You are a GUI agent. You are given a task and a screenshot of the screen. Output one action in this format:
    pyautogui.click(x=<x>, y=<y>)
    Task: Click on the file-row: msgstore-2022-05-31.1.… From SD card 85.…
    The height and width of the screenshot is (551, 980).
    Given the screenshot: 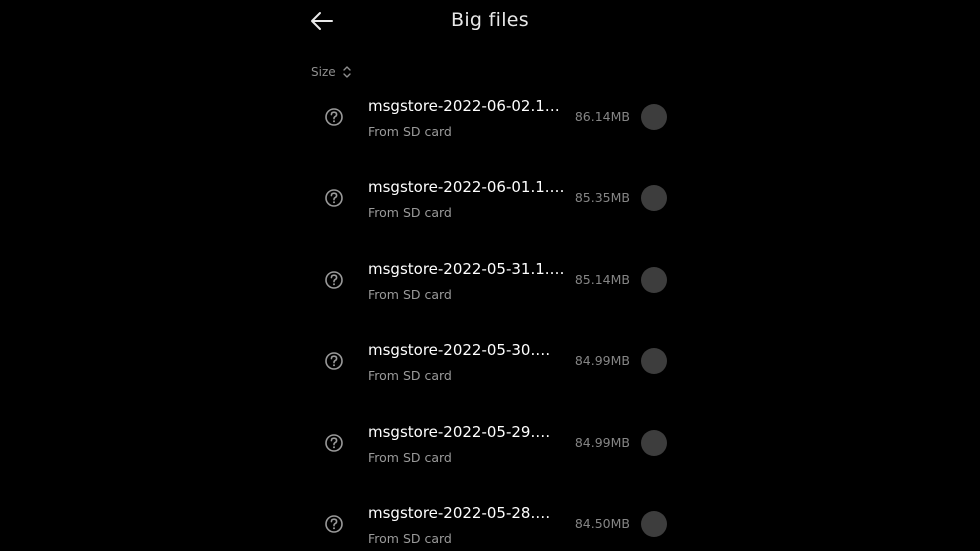 What is the action you would take?
    pyautogui.click(x=500, y=279)
    